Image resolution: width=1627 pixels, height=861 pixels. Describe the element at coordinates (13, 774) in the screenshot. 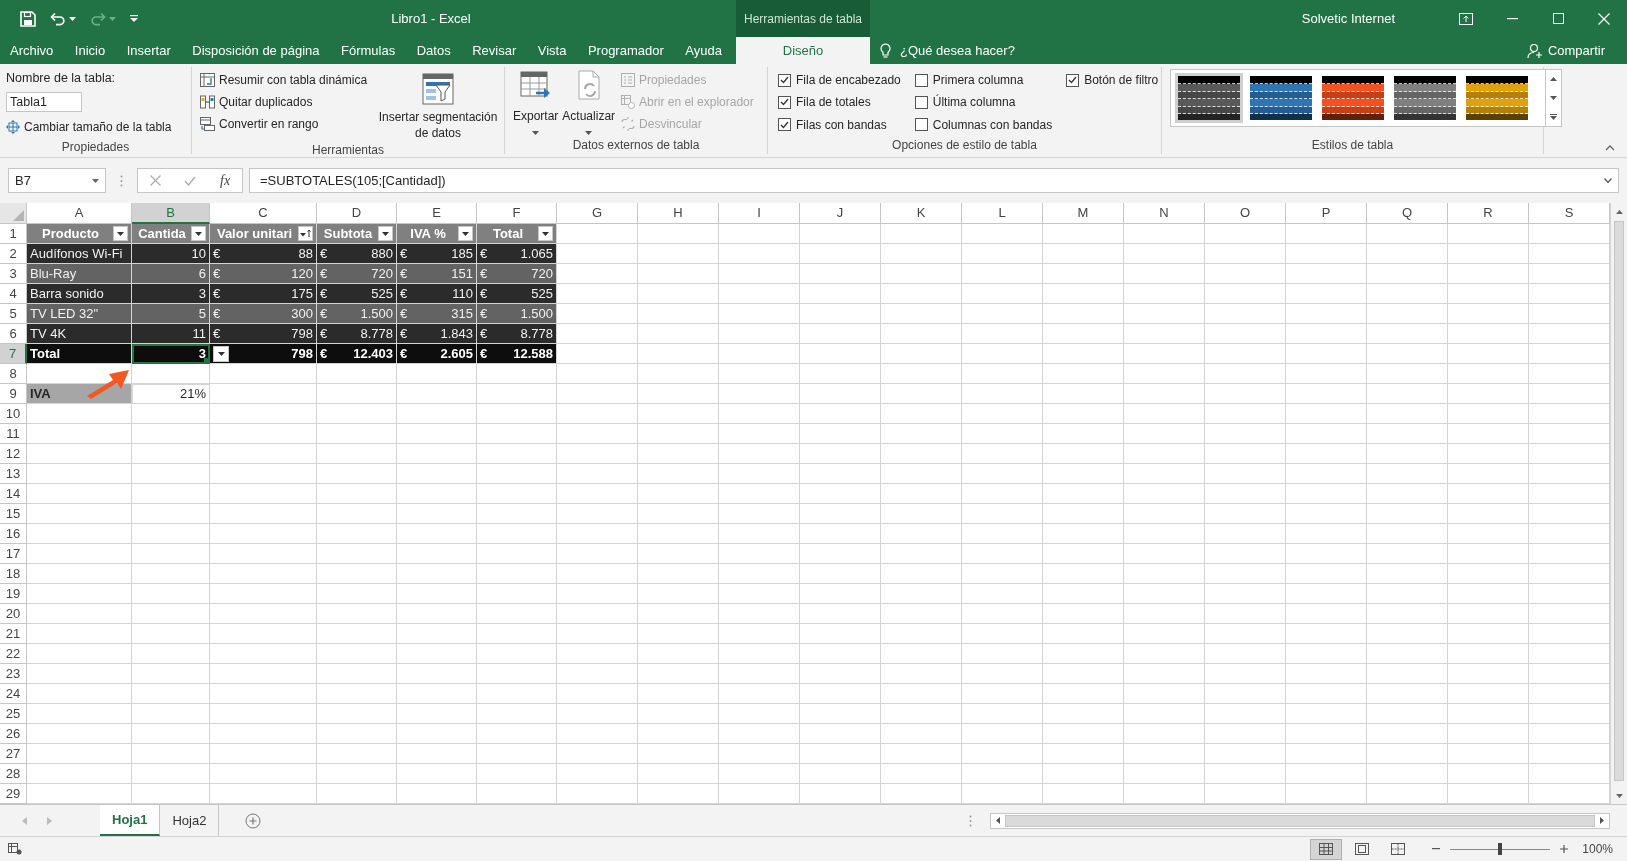

I see `row-header: 28` at that location.